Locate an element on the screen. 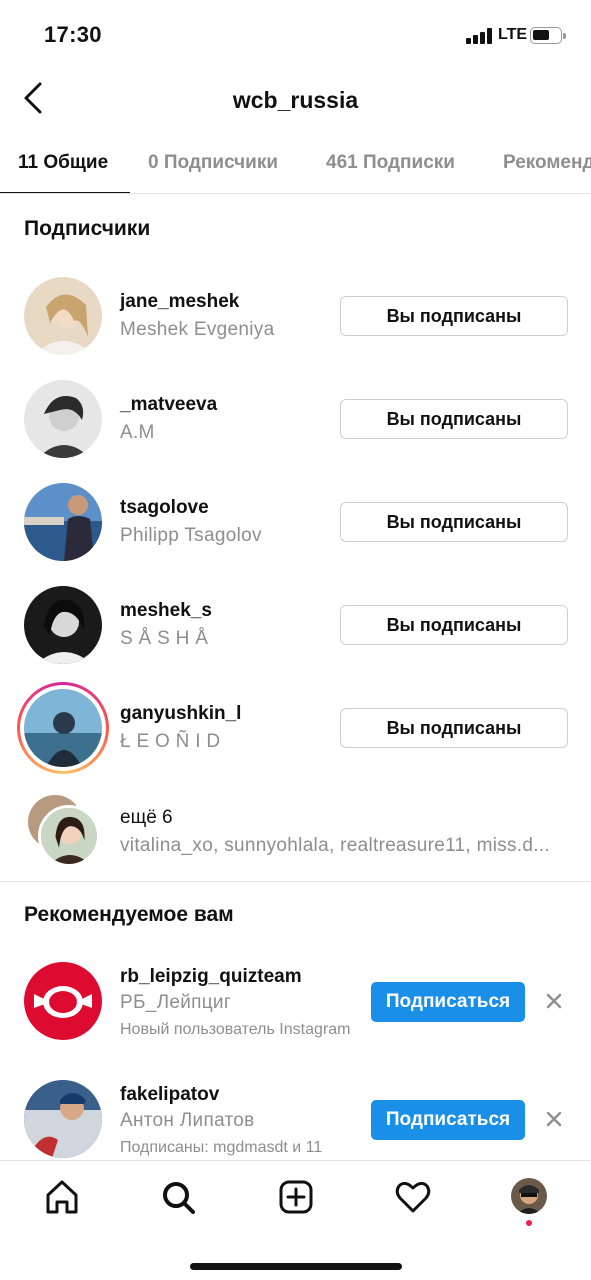  home-indicator is located at coordinates (296, 1266).